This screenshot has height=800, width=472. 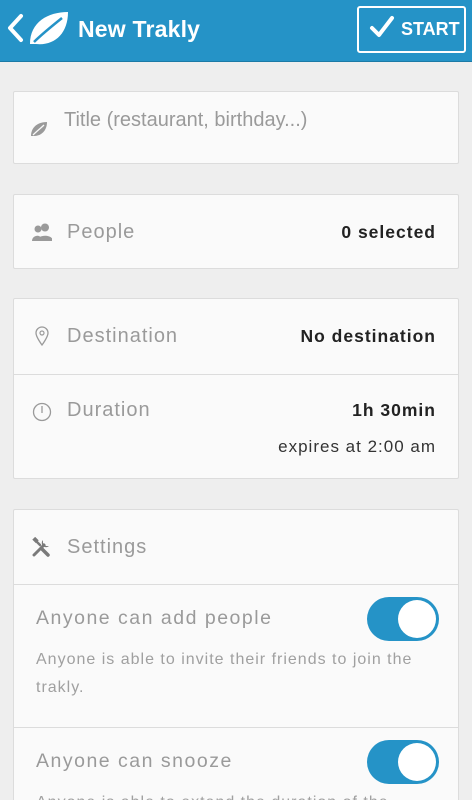 What do you see at coordinates (154, 618) in the screenshot?
I see `setting-title: Anyone can add people` at bounding box center [154, 618].